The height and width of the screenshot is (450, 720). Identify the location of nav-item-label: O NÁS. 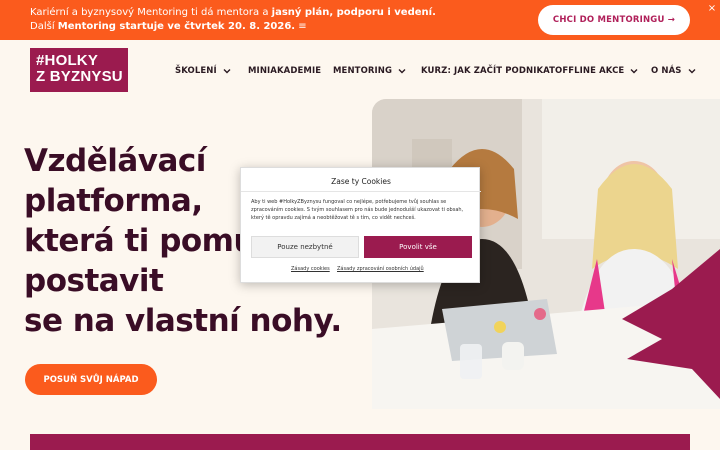
(666, 71).